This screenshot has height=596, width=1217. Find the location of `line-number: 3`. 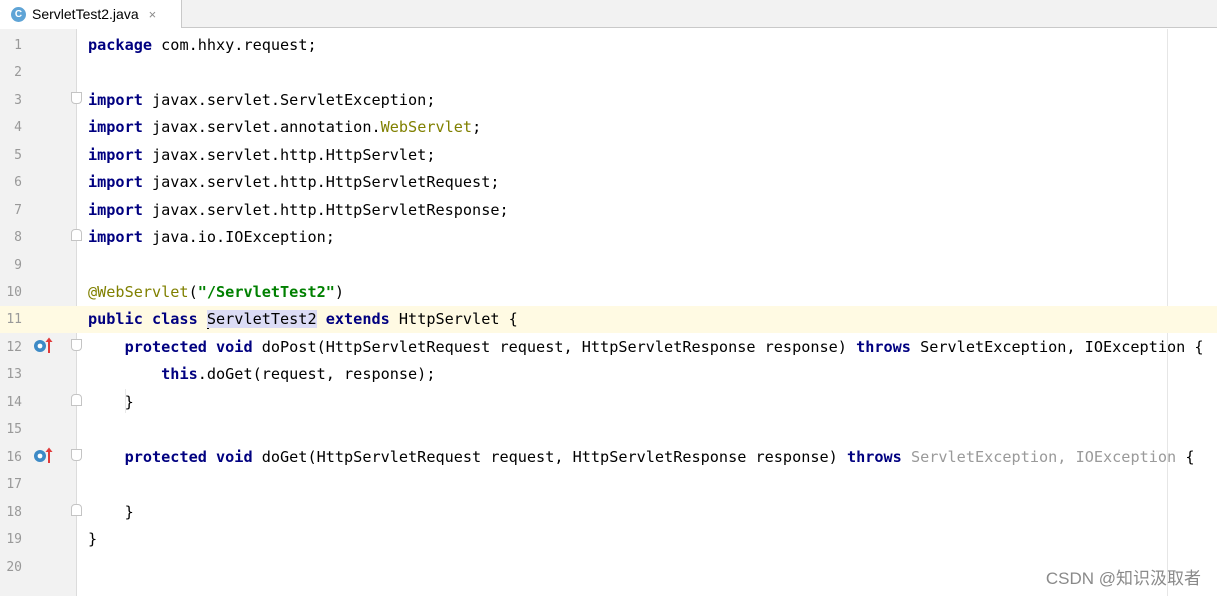

line-number: 3 is located at coordinates (18, 100).